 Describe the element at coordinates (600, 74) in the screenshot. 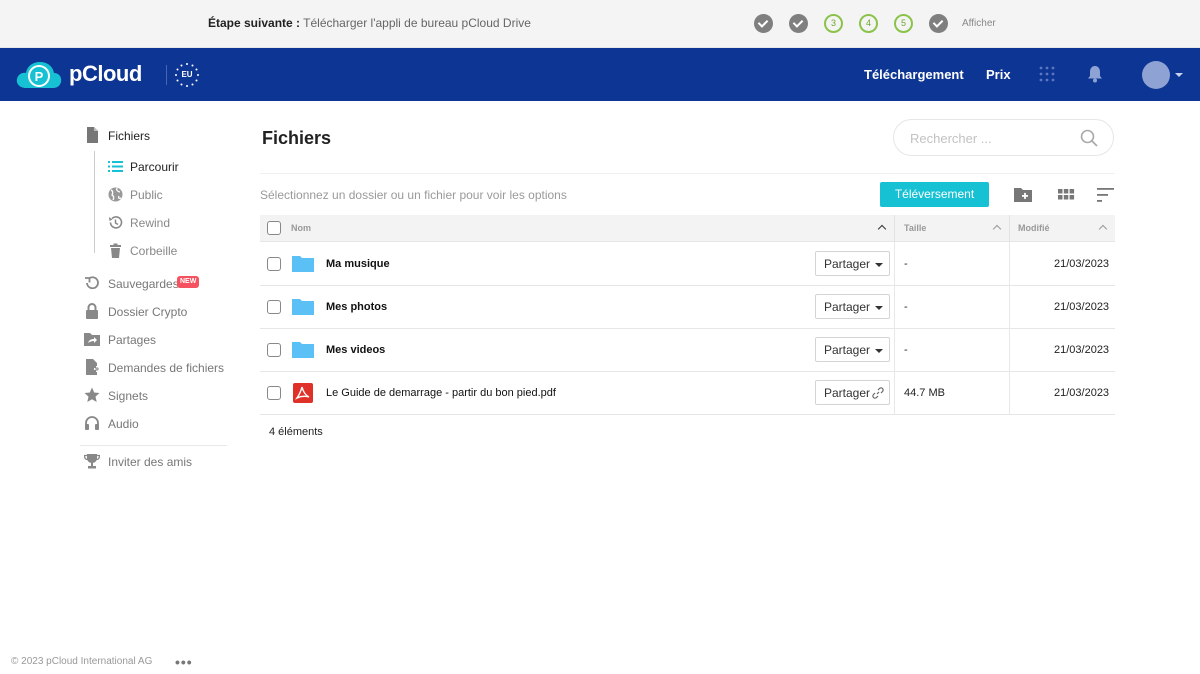

I see `app-header: P pCloud EU Téléchargement Prix` at that location.